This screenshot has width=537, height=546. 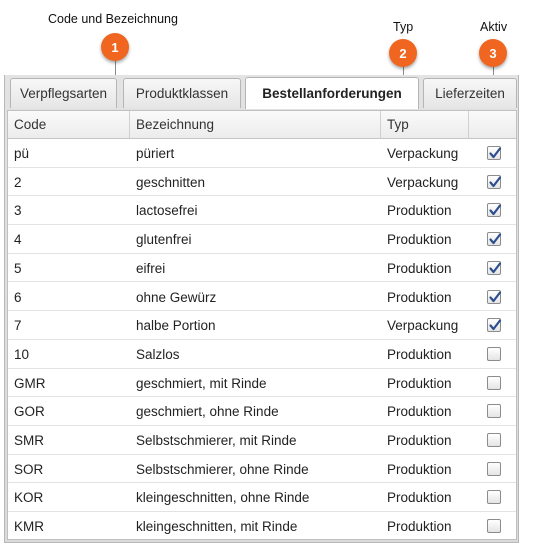 What do you see at coordinates (493, 53) in the screenshot?
I see `callout-badge-3: 3` at bounding box center [493, 53].